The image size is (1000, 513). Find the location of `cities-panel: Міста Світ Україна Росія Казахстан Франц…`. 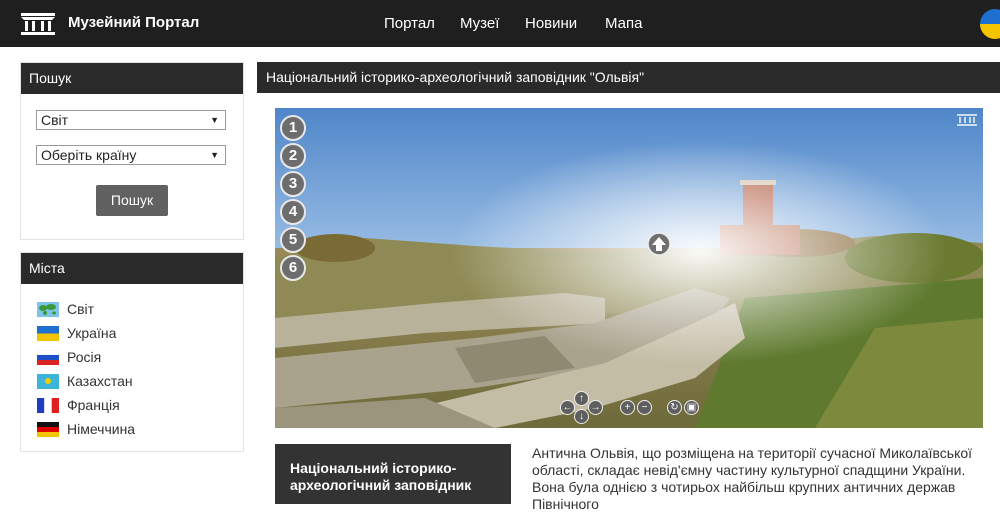

cities-panel: Міста Світ Україна Росія Казахстан Франц… is located at coordinates (132, 352).